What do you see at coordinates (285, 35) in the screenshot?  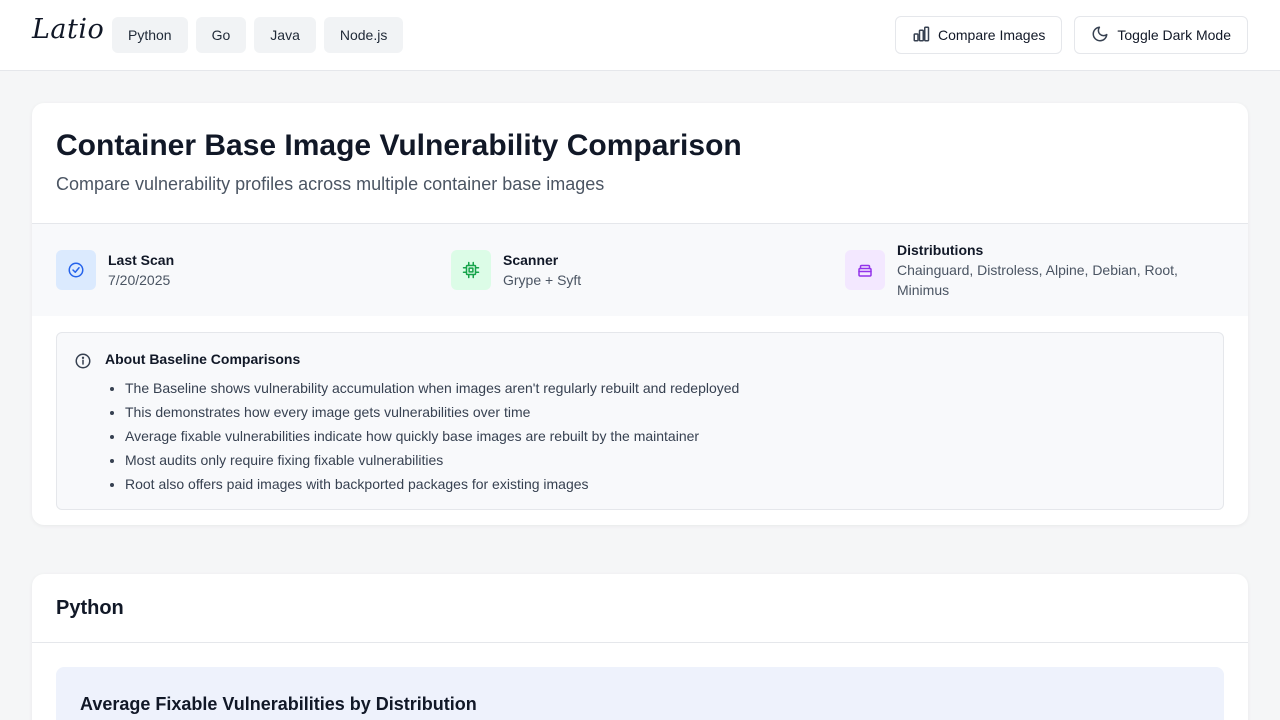 I see `tab-java: Java` at bounding box center [285, 35].